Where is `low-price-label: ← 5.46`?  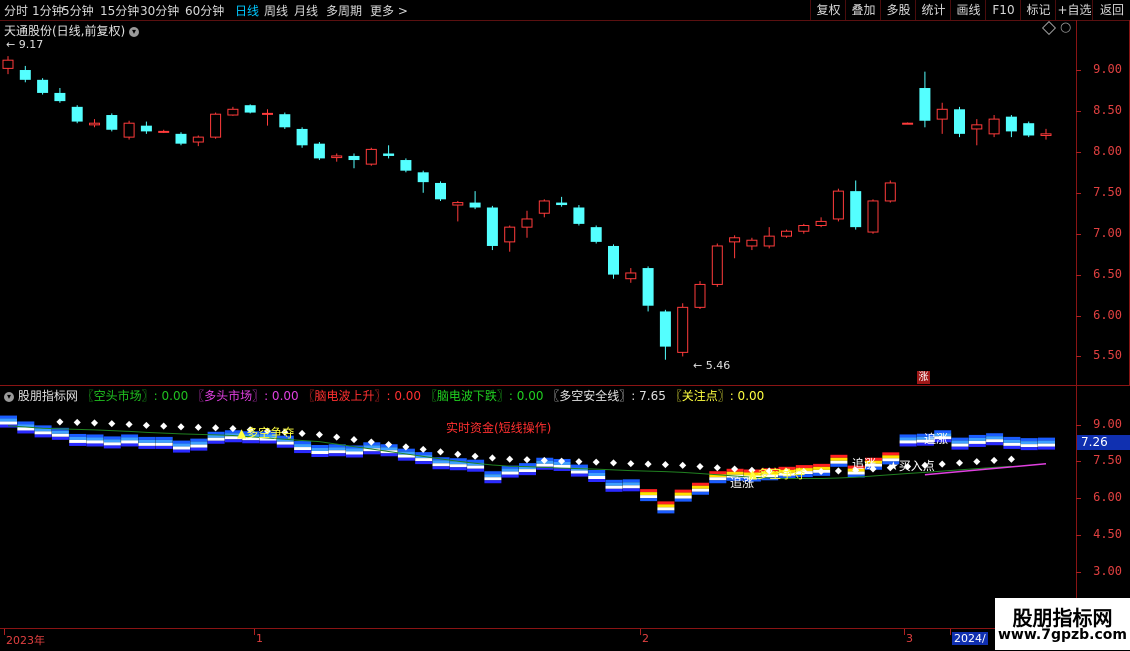
low-price-label: ← 5.46 is located at coordinates (712, 365).